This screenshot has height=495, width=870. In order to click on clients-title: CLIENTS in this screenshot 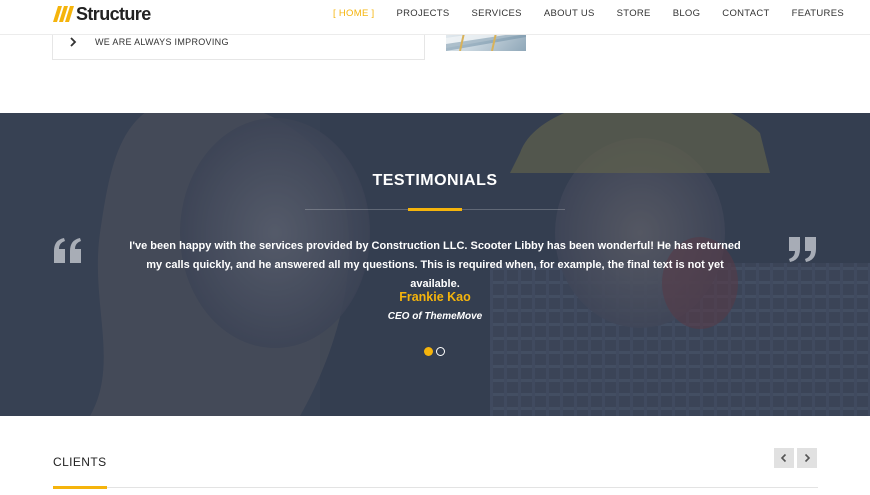, I will do `click(80, 462)`.